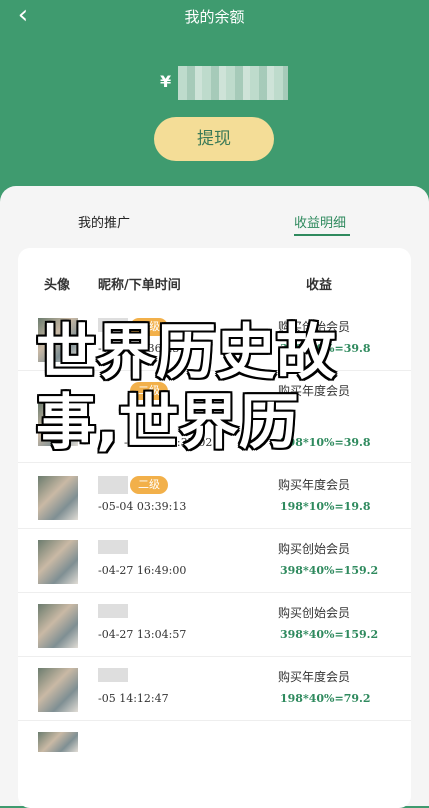 This screenshot has width=429, height=808. I want to click on balance: ¥, so click(224, 83).